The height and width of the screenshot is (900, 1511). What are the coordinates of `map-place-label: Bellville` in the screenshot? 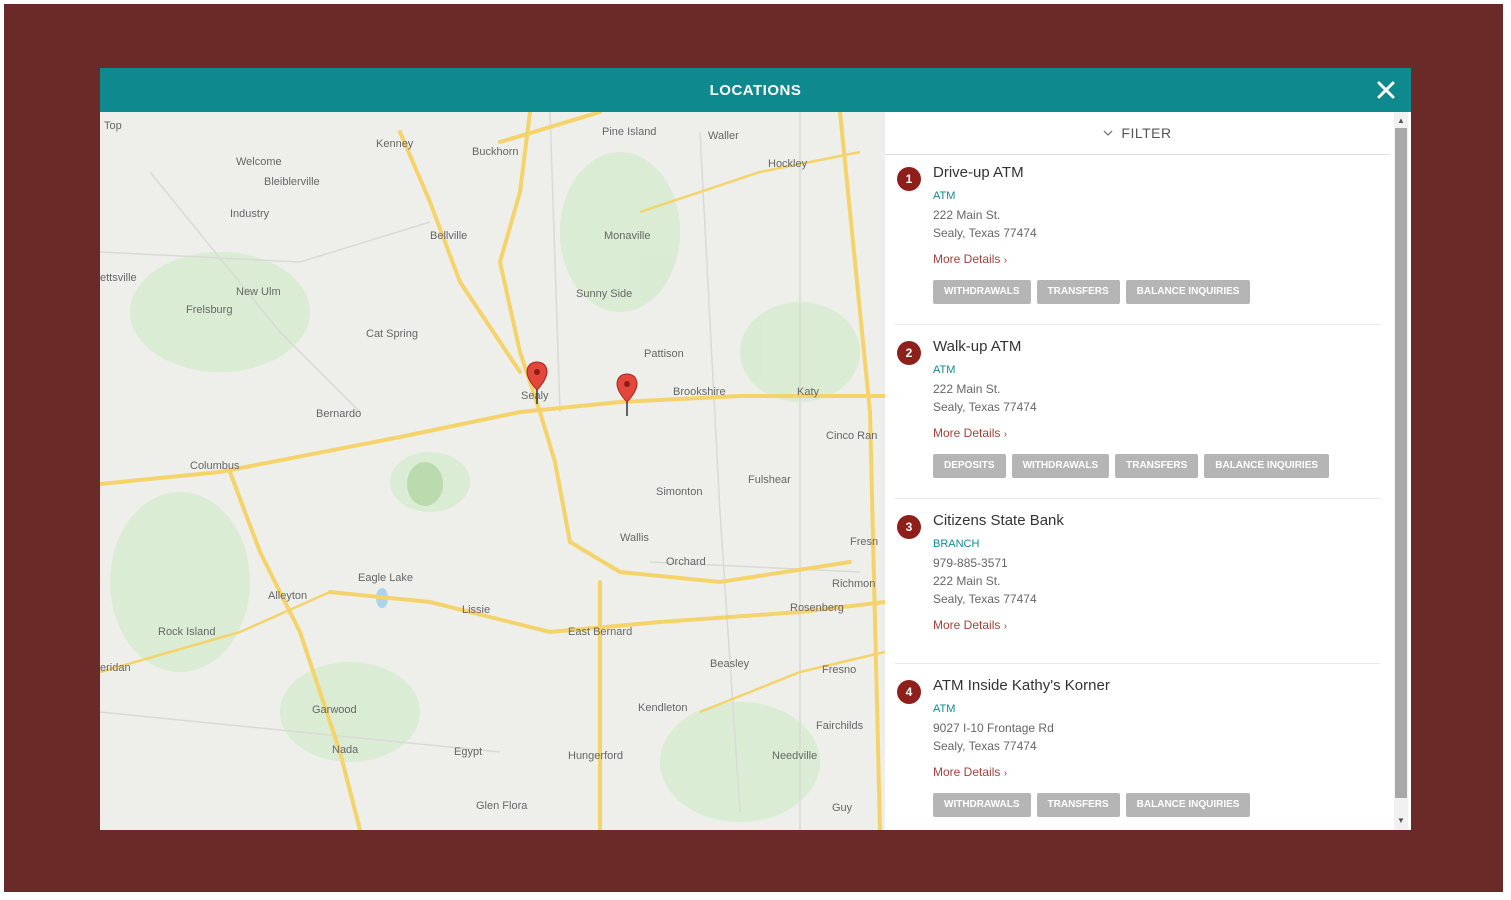 It's located at (449, 236).